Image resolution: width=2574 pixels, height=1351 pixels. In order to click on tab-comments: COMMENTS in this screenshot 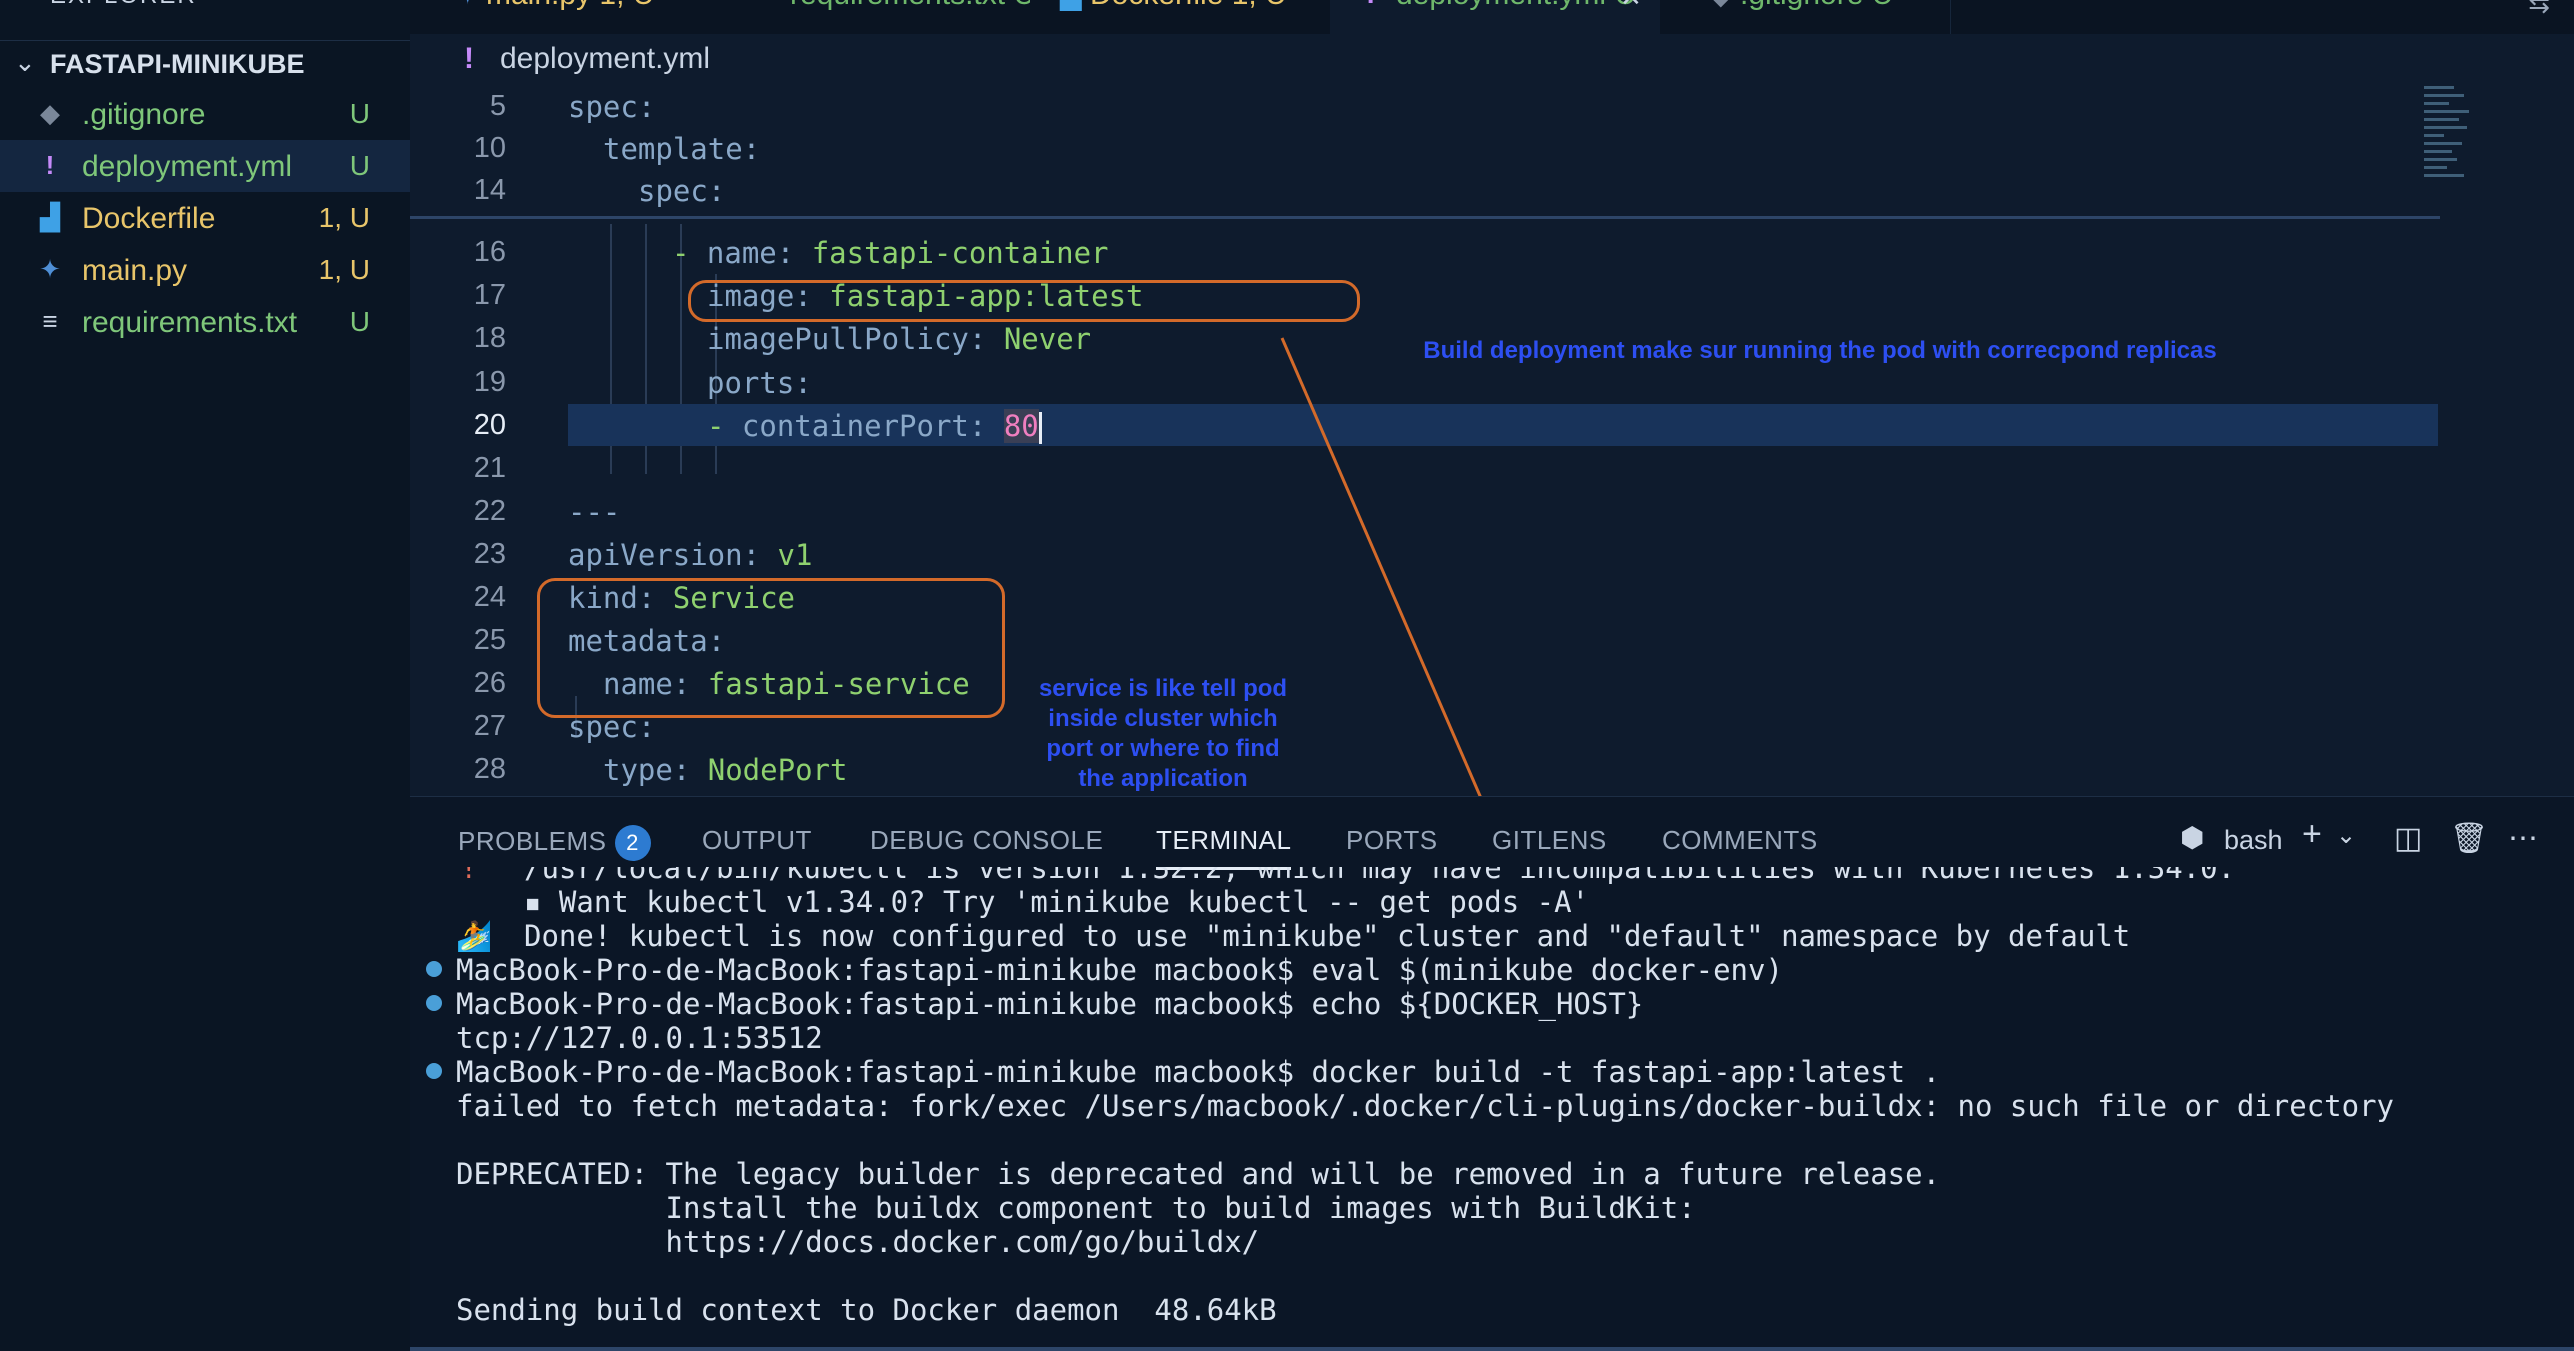, I will do `click(1740, 840)`.